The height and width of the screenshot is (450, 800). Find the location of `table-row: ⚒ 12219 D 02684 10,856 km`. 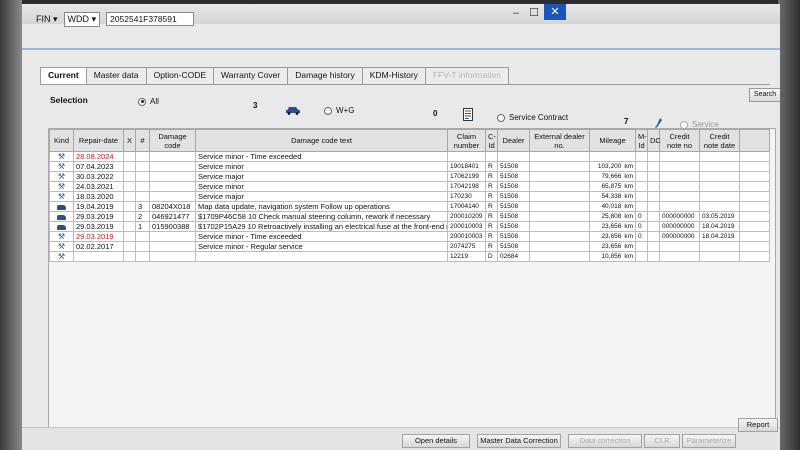

table-row: ⚒ 12219 D 02684 10,856 km is located at coordinates (409, 256).